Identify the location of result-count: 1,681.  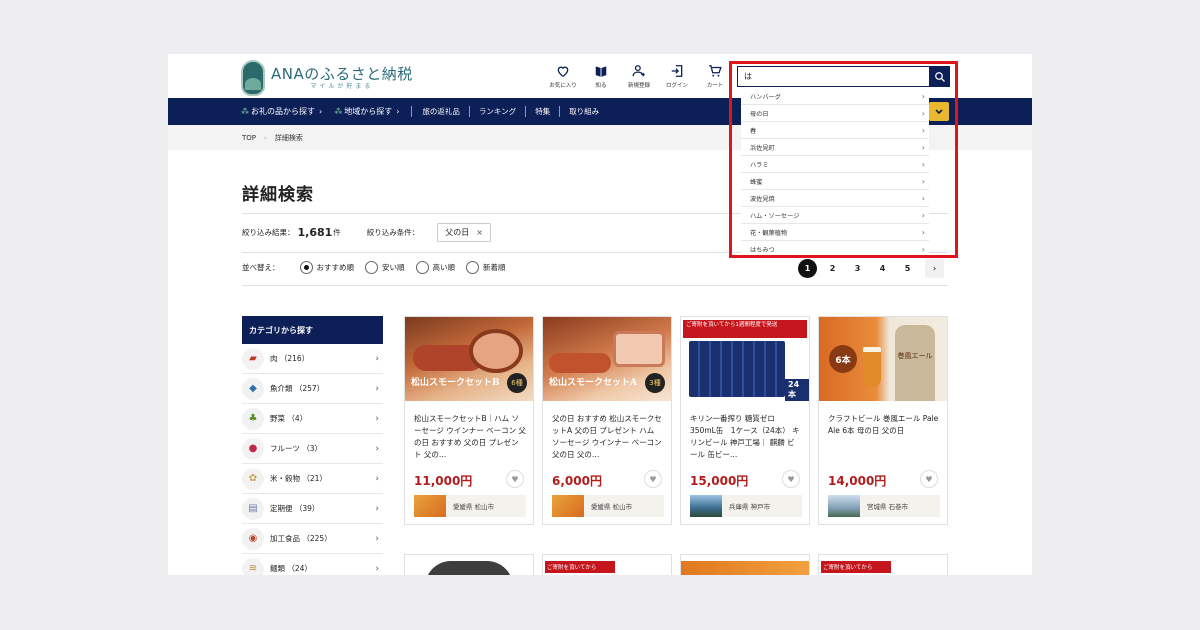
(315, 232).